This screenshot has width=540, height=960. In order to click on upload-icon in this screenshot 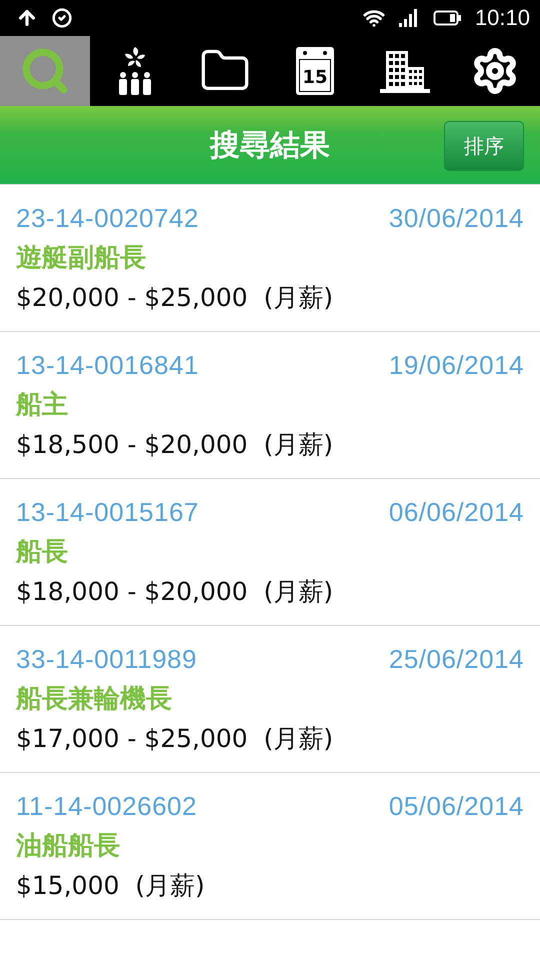, I will do `click(27, 18)`.